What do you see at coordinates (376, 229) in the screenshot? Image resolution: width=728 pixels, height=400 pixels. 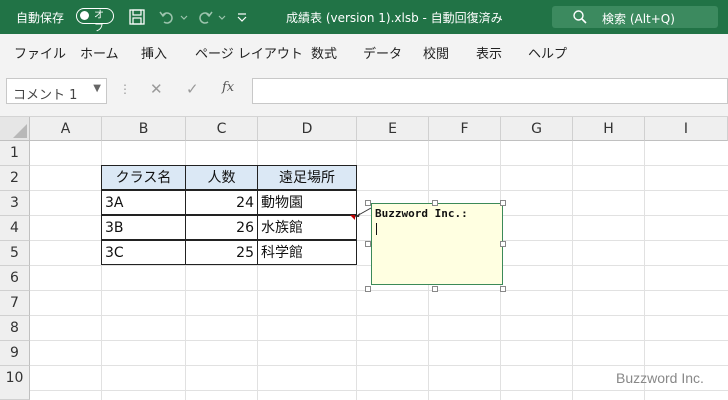 I see `text-caret` at bounding box center [376, 229].